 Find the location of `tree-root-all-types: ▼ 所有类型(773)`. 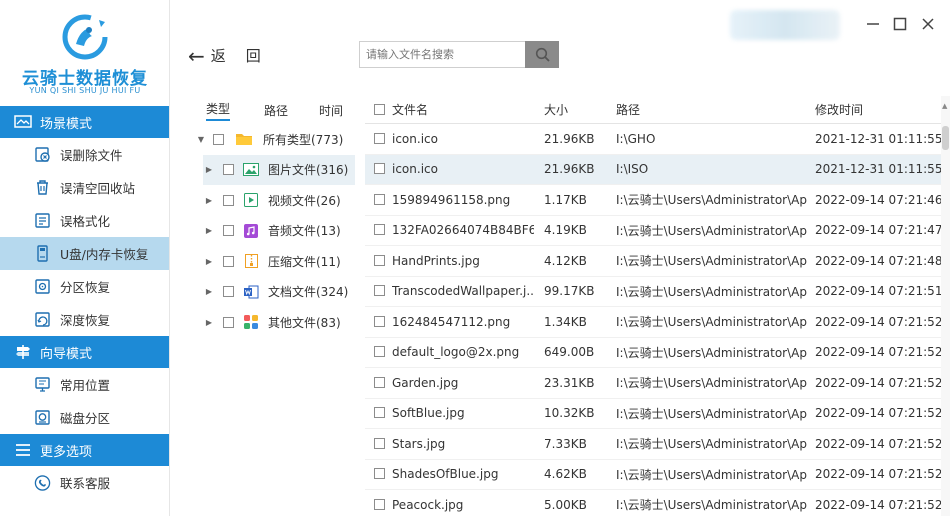

tree-root-all-types: ▼ 所有类型(773) is located at coordinates (275, 139).